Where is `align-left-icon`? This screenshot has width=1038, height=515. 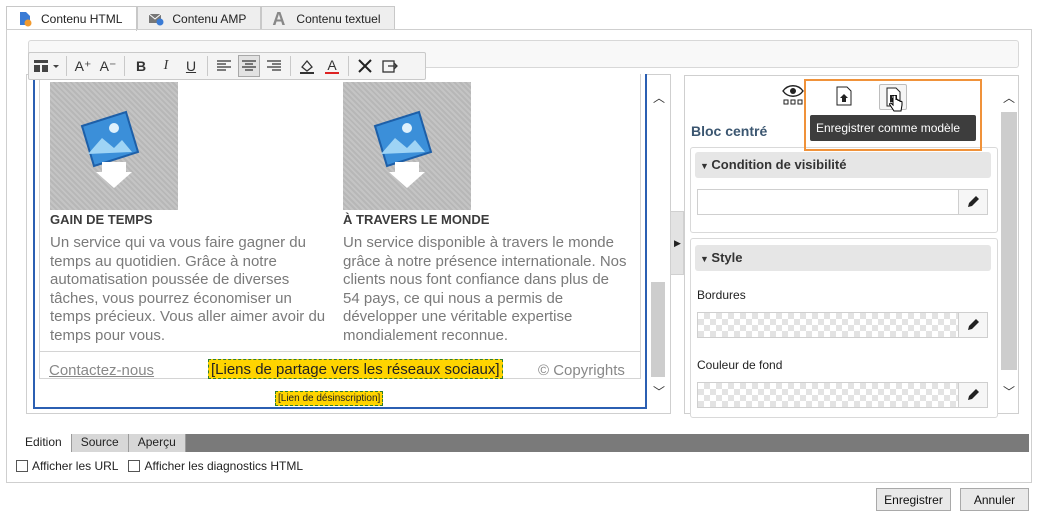
align-left-icon is located at coordinates (224, 66).